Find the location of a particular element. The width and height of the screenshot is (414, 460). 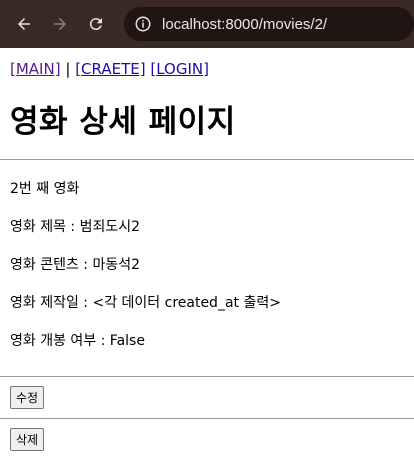

edit-button: 수정 is located at coordinates (27, 397).